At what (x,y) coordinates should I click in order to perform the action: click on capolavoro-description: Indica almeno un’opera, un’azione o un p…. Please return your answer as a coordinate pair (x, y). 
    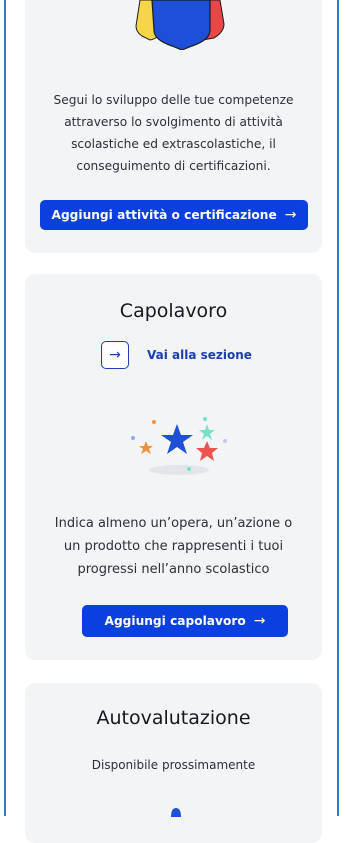
    Looking at the image, I should click on (173, 546).